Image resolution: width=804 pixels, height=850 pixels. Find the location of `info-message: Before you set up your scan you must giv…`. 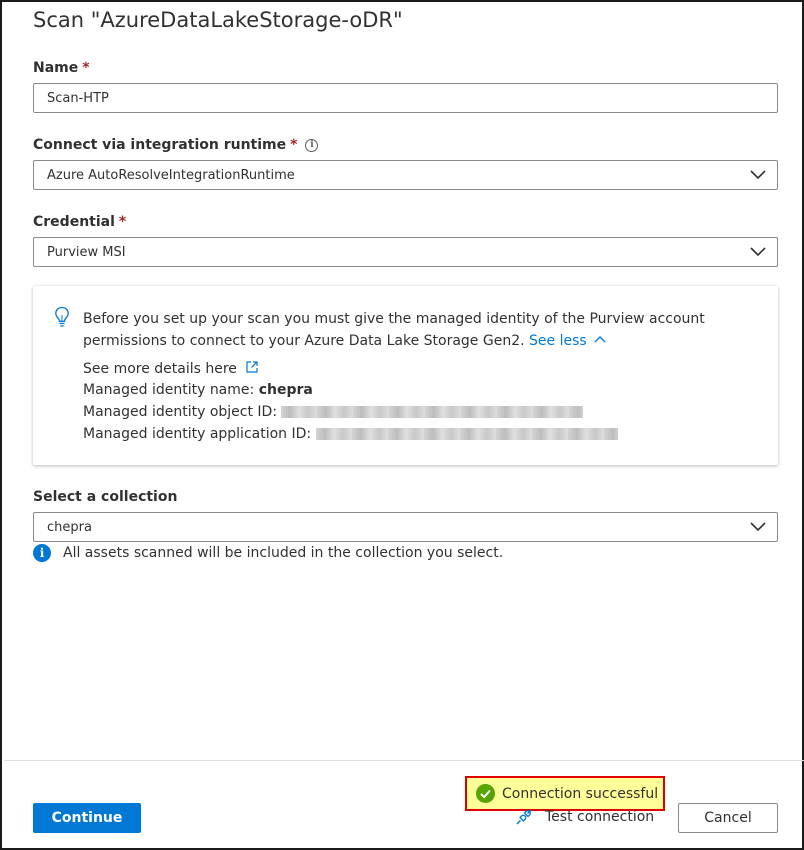

info-message: Before you set up your scan you must giv… is located at coordinates (413, 330).